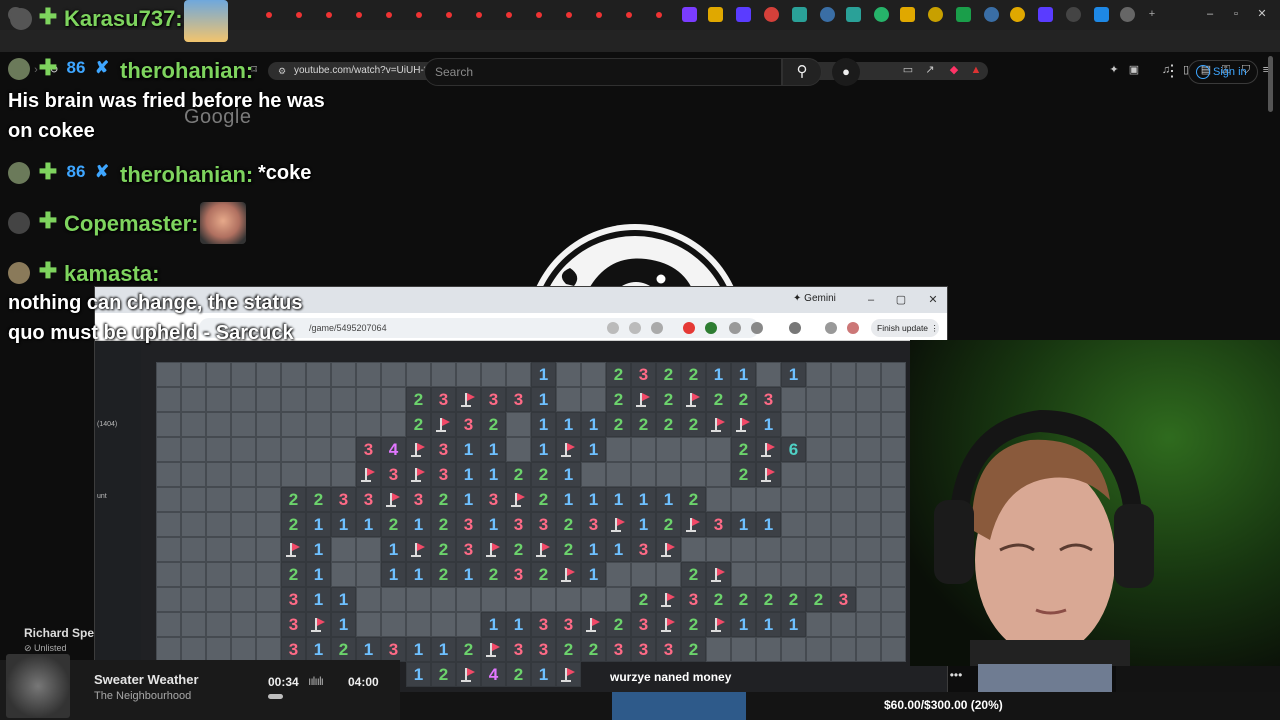 The height and width of the screenshot is (720, 1280). I want to click on finish-update-button: Finish update ⋮, so click(905, 328).